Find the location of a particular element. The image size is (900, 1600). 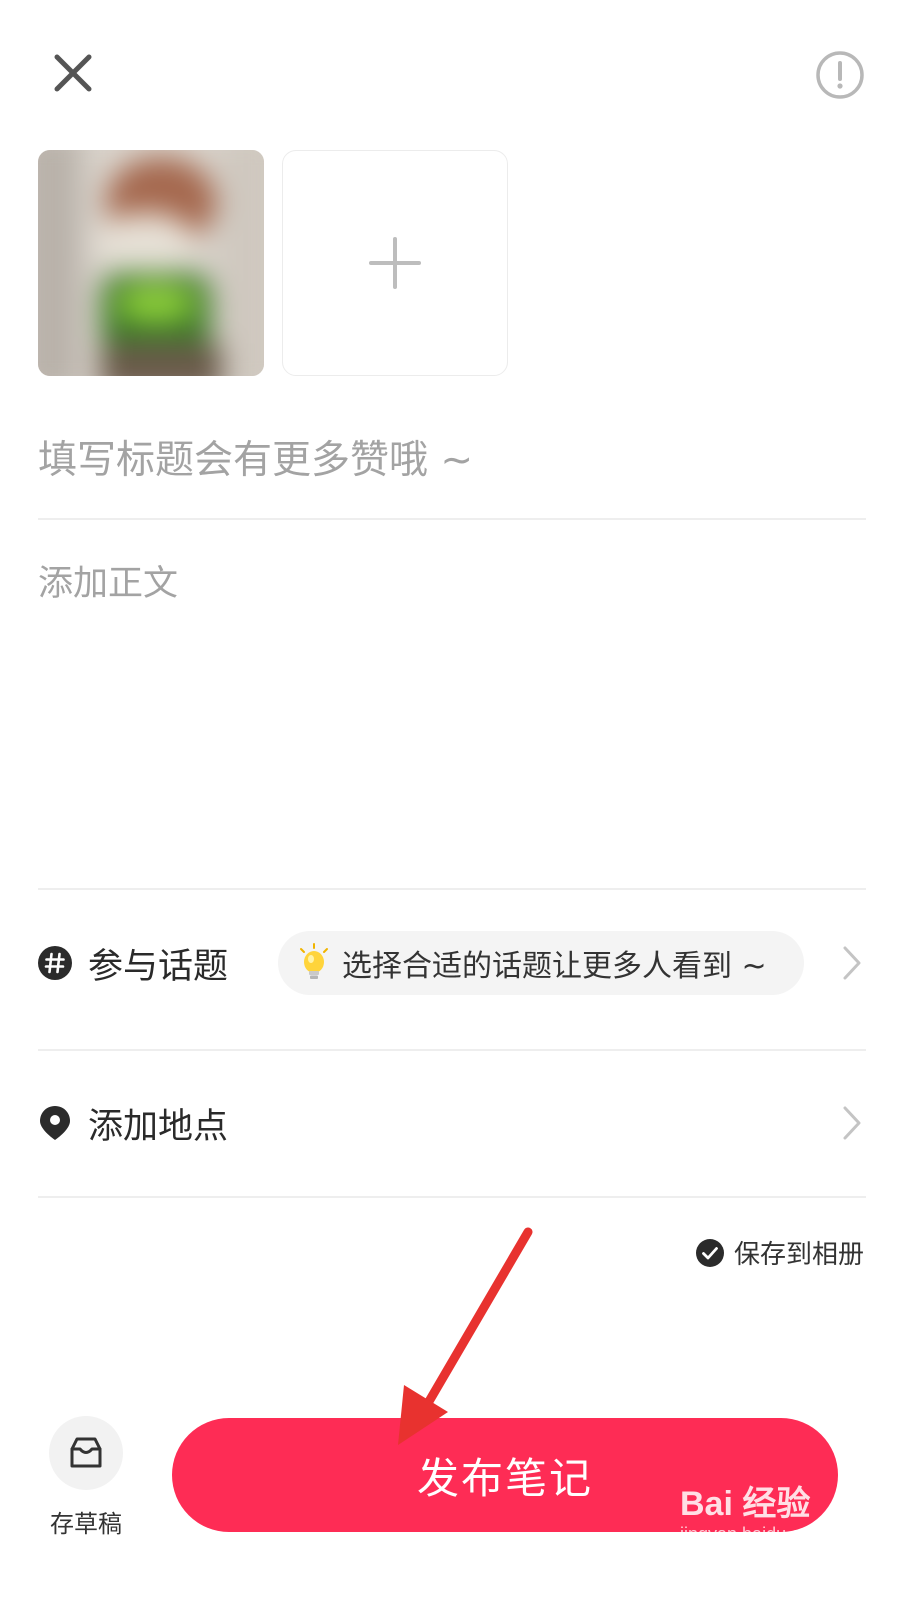

inbox-icon is located at coordinates (86, 1452).